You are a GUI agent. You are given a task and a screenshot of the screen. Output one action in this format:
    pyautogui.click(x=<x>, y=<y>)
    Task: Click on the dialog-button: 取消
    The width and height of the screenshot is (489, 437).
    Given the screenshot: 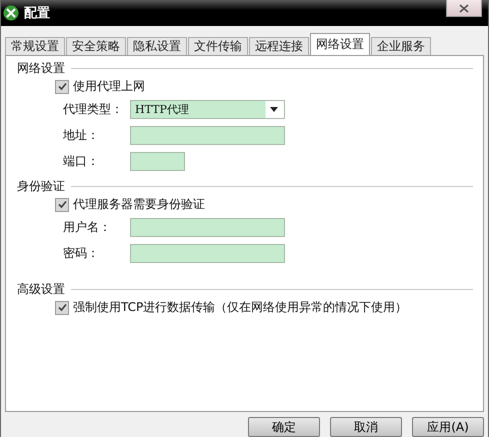 What is the action you would take?
    pyautogui.click(x=366, y=427)
    